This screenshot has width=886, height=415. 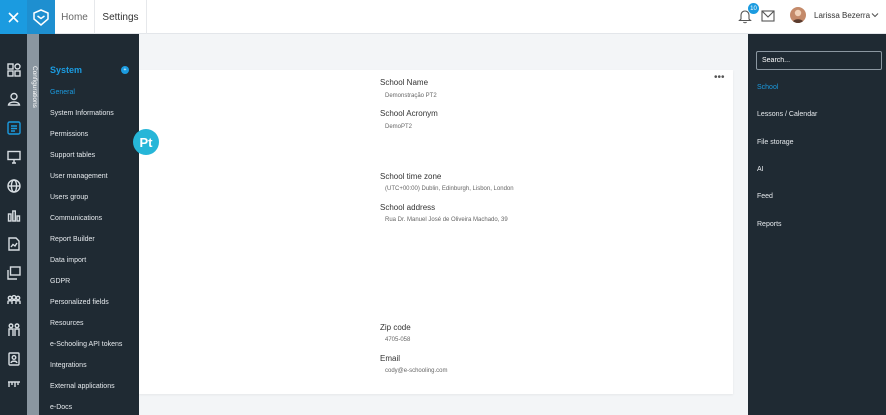 I want to click on menu-item-system-informations: System Informations, so click(x=82, y=113).